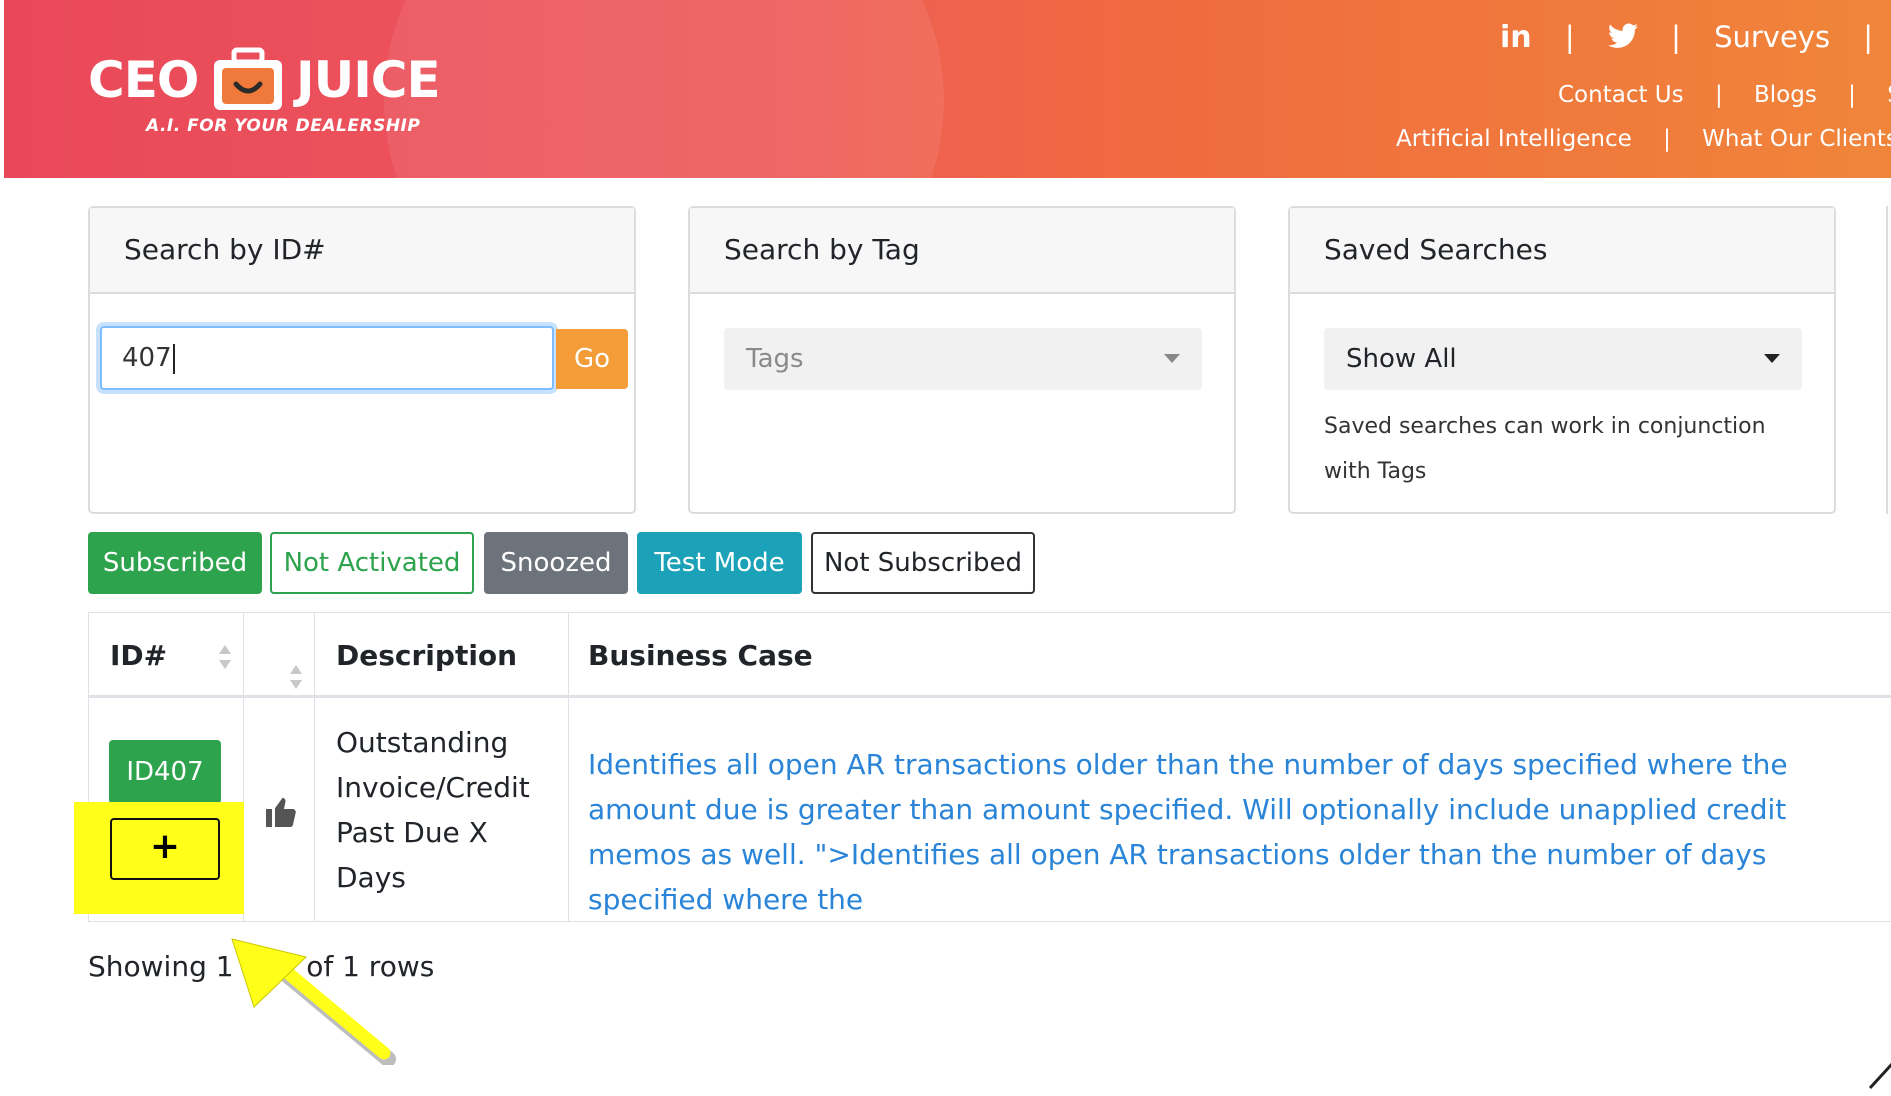 The image size is (1891, 1096). I want to click on tags-select: Tags, so click(963, 359).